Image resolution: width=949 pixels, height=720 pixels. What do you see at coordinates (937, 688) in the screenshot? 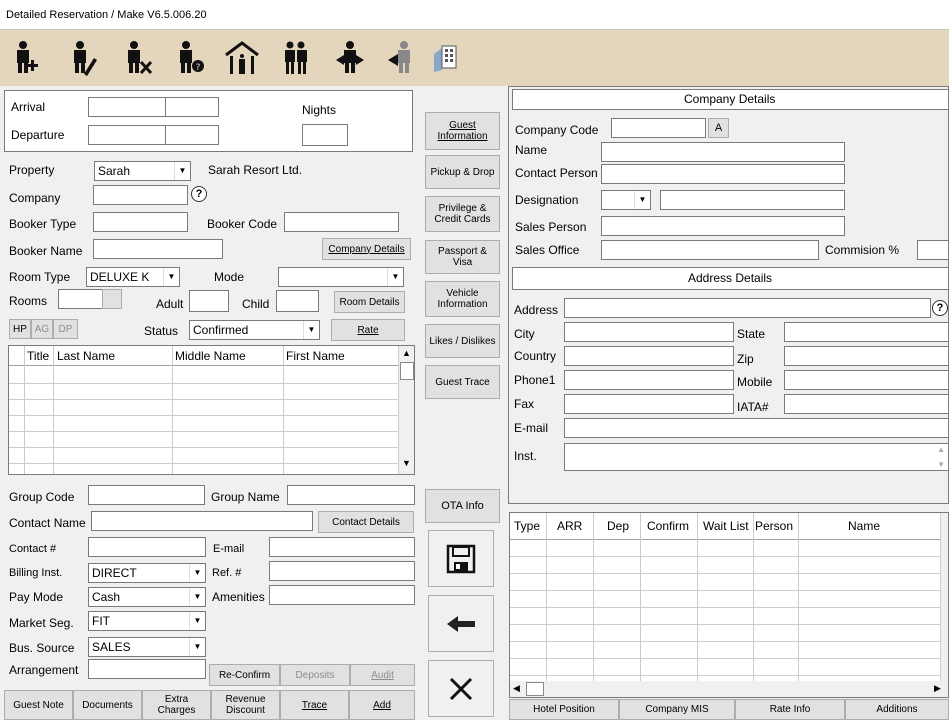
I see `scroll-right-icon: ▶` at bounding box center [937, 688].